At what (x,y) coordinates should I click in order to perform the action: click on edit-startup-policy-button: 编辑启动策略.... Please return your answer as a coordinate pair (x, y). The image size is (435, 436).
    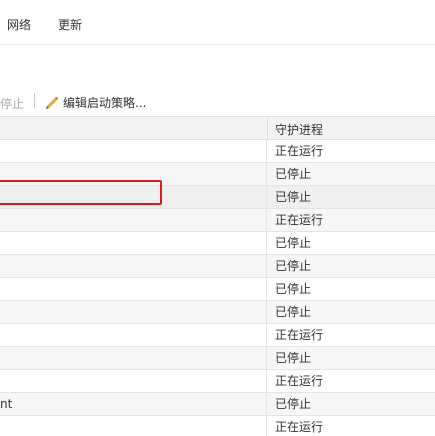
    Looking at the image, I should click on (95, 102).